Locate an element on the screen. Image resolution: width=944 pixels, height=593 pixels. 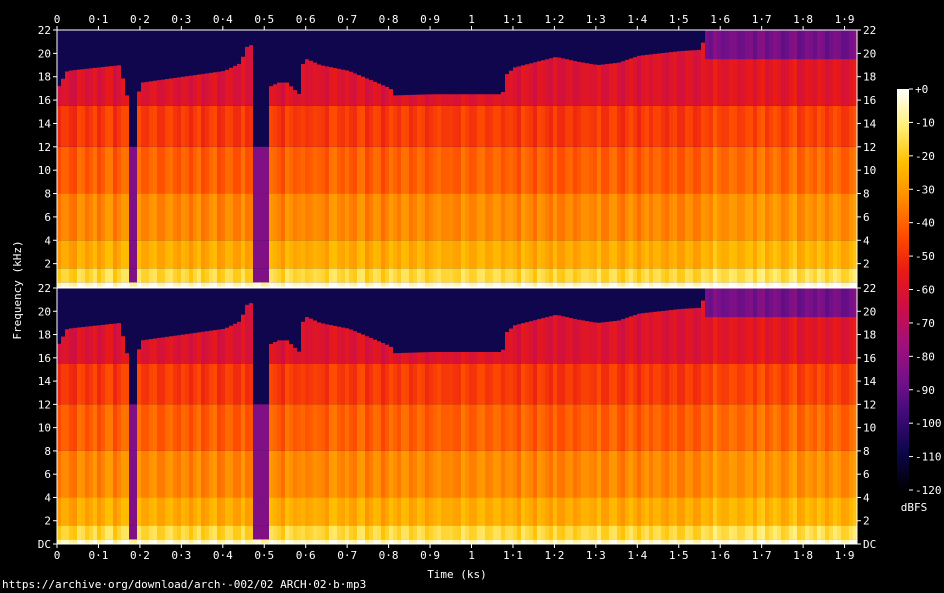
colorbar-tick-label: -10 is located at coordinates (925, 122).